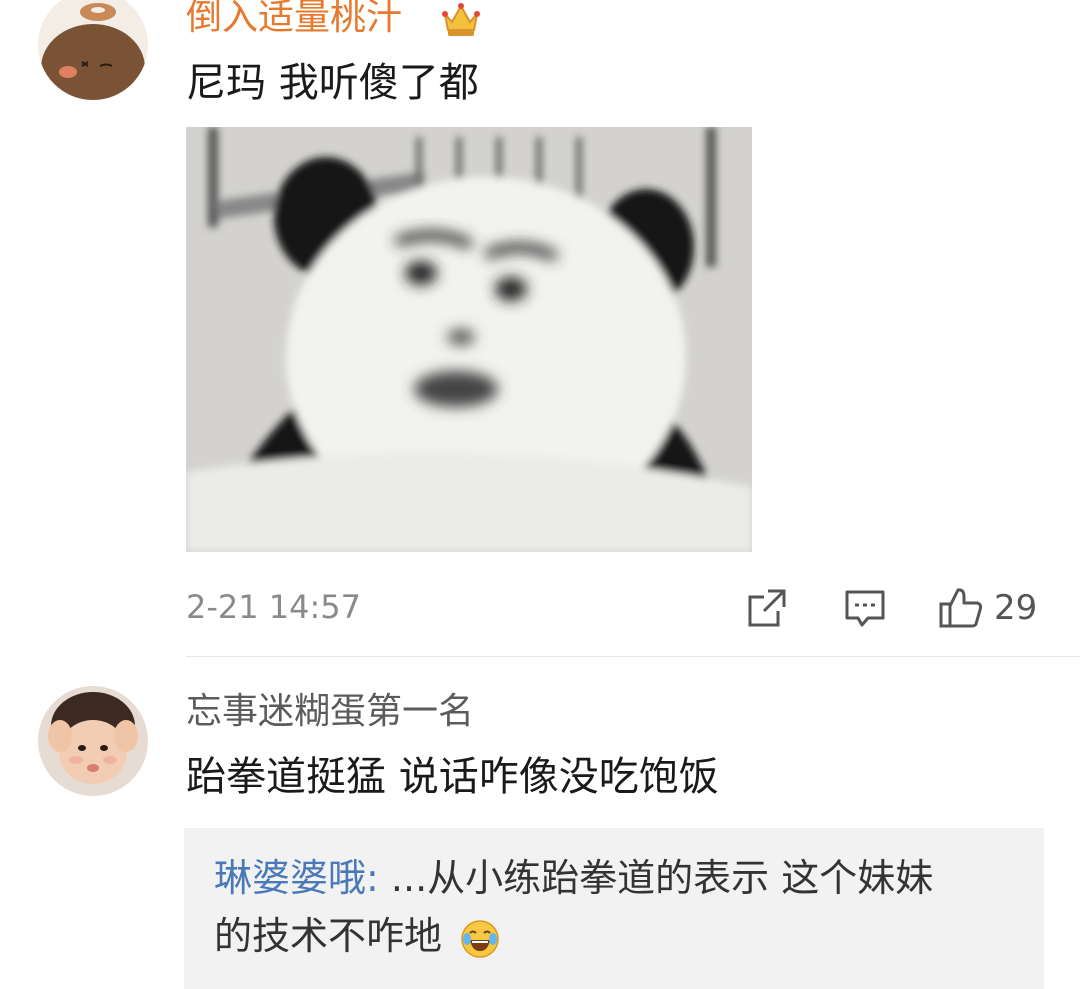  Describe the element at coordinates (274, 607) in the screenshot. I see `comment-timestamp: 2-21 14:57` at that location.